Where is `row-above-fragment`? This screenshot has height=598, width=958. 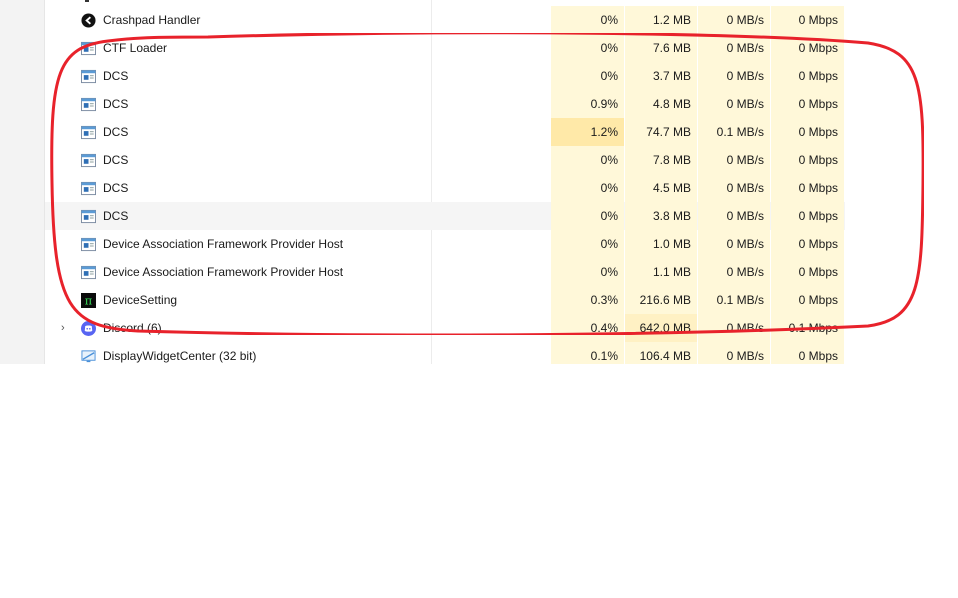
row-above-fragment is located at coordinates (87, 1).